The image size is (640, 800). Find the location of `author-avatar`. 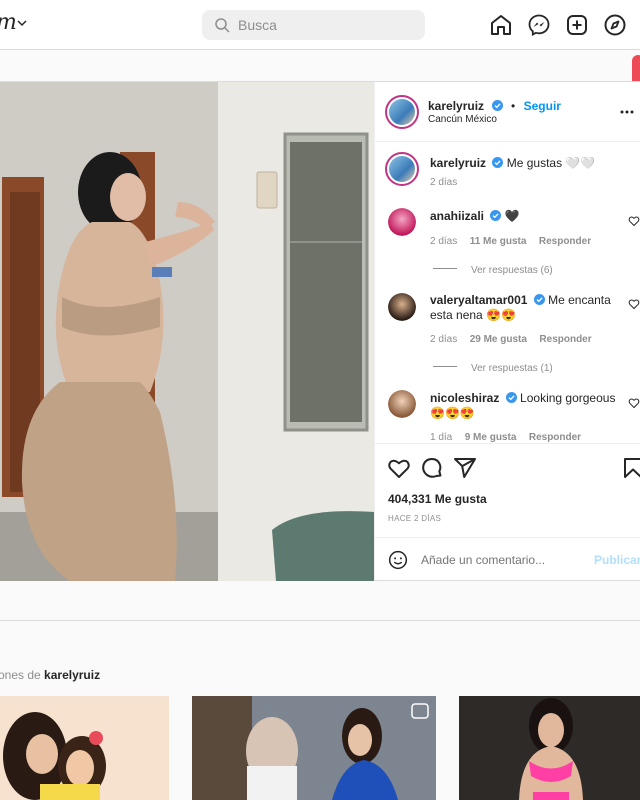

author-avatar is located at coordinates (402, 112).